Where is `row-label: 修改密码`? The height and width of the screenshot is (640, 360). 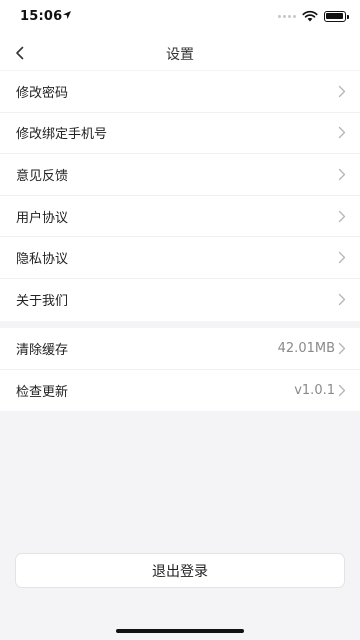
row-label: 修改密码 is located at coordinates (42, 93).